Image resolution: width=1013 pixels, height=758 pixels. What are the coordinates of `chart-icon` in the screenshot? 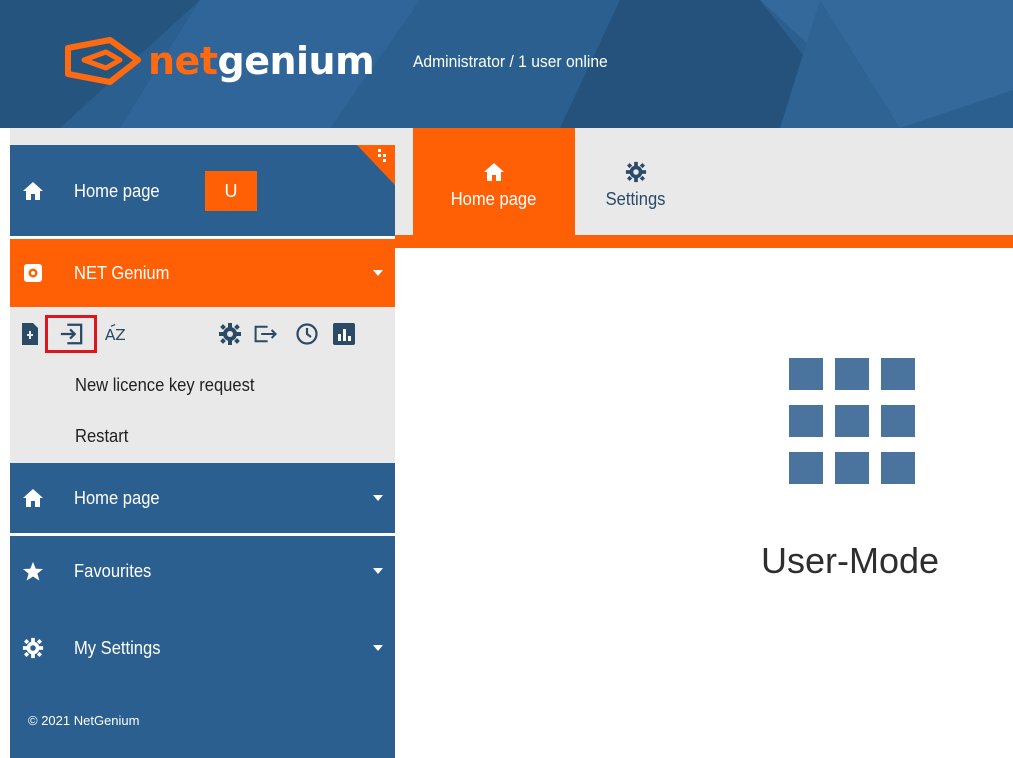 It's located at (344, 334).